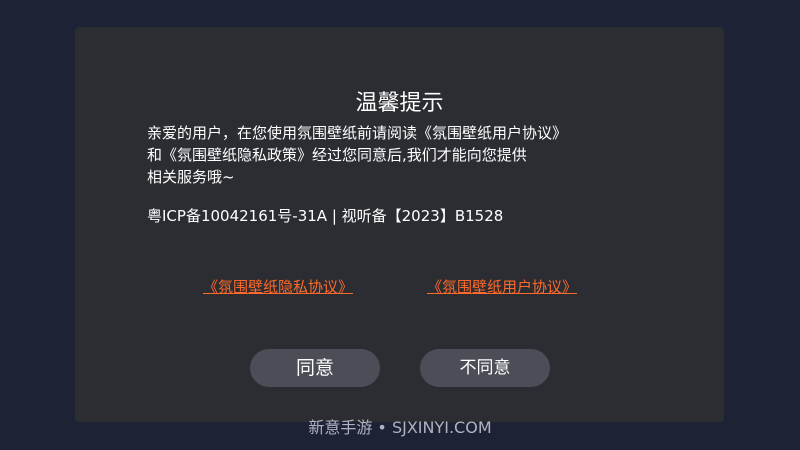 This screenshot has width=800, height=450. I want to click on notice-line: 相关服务哦~, so click(191, 177).